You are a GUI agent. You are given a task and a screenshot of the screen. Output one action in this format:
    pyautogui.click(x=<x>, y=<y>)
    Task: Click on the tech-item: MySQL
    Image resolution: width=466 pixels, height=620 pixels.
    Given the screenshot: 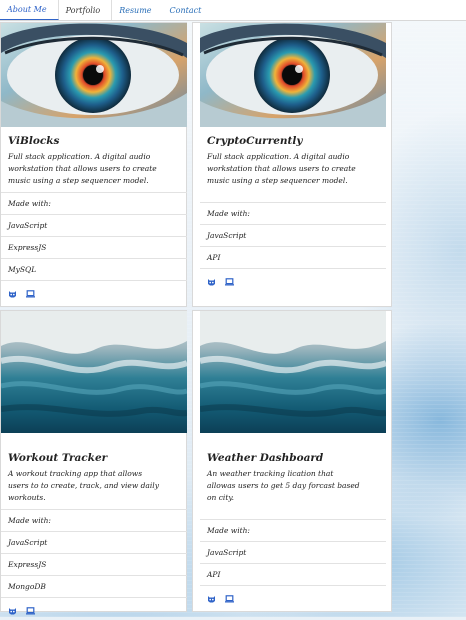 What is the action you would take?
    pyautogui.click(x=94, y=269)
    